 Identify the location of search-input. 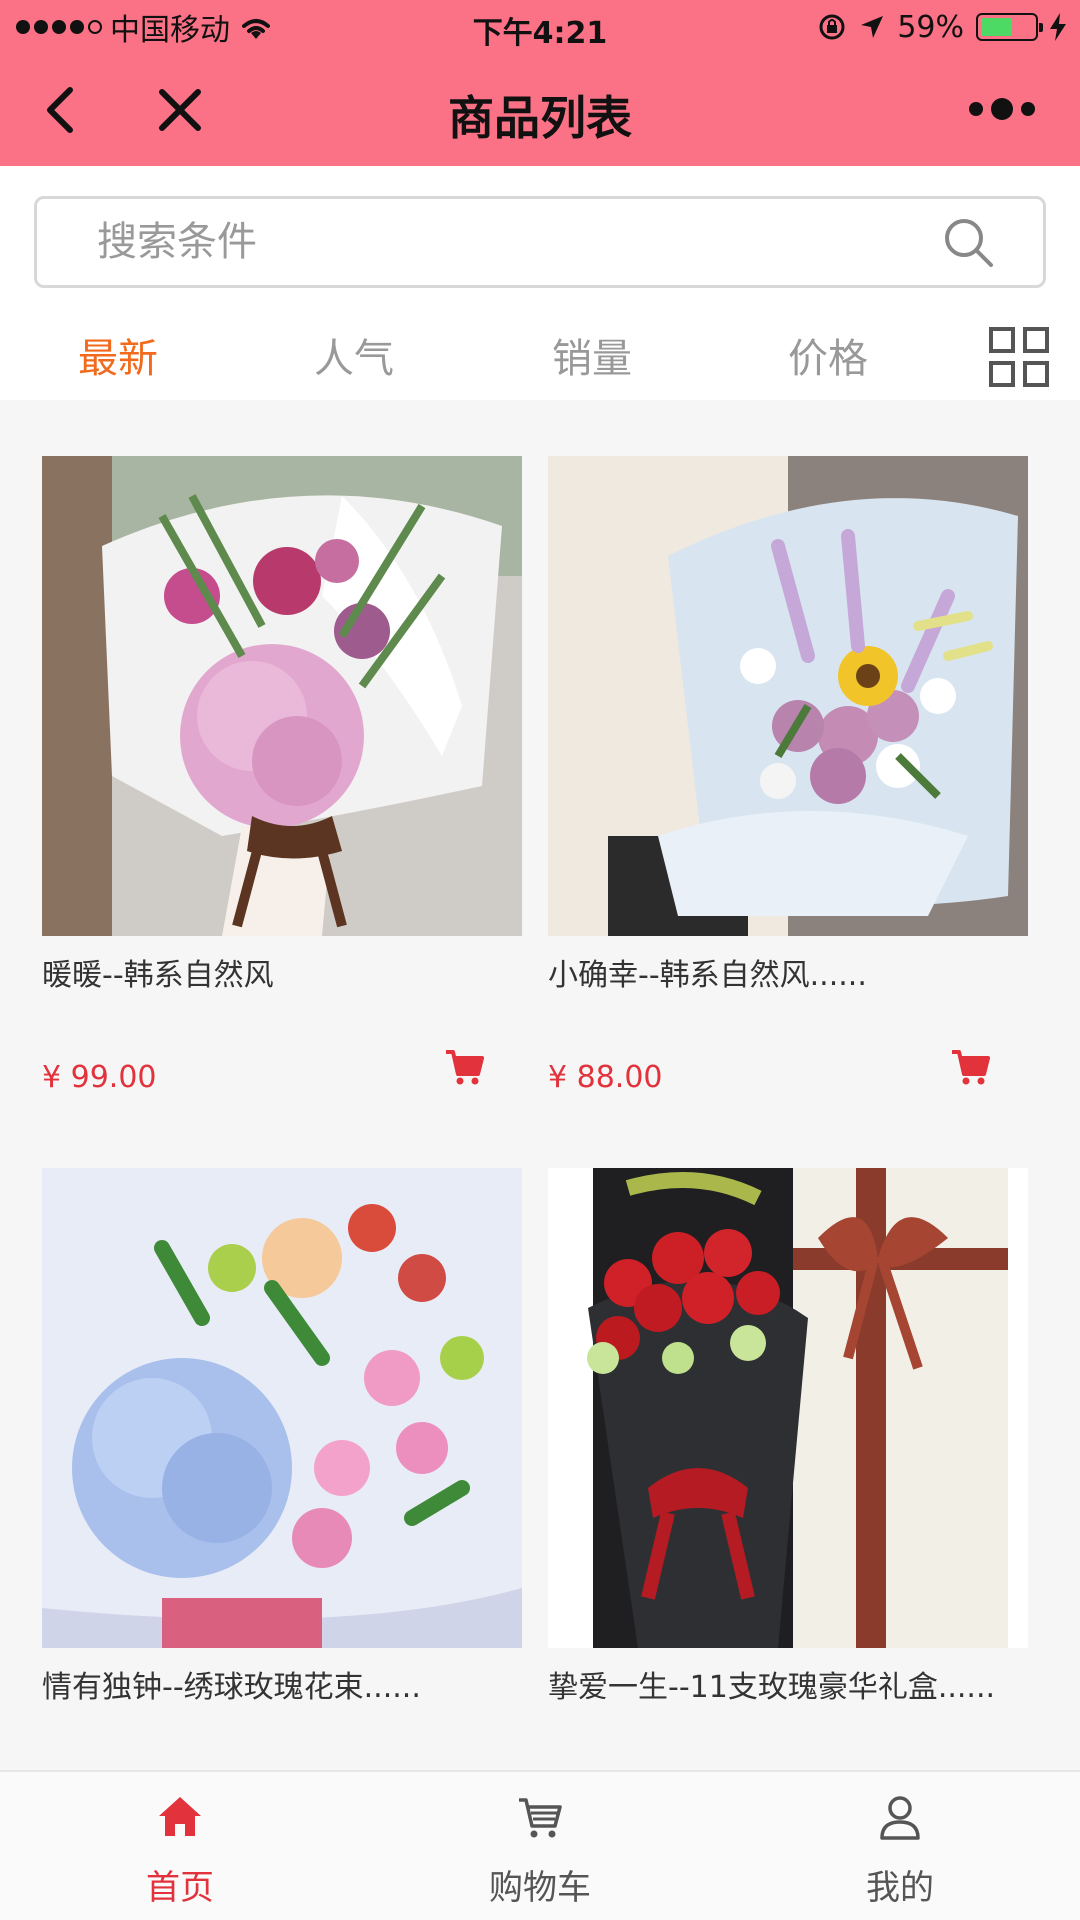
(507, 242).